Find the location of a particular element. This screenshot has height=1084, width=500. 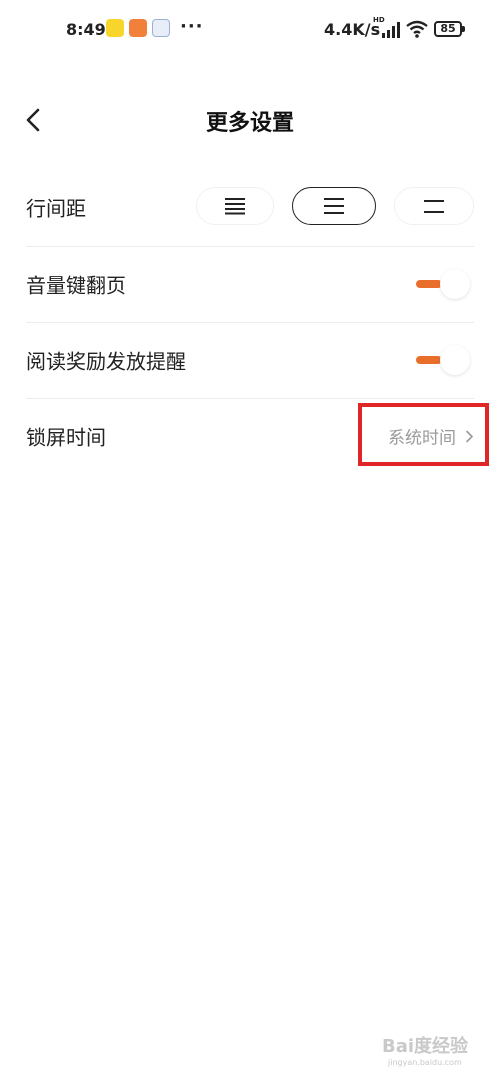

meituan-app-icon is located at coordinates (115, 28).